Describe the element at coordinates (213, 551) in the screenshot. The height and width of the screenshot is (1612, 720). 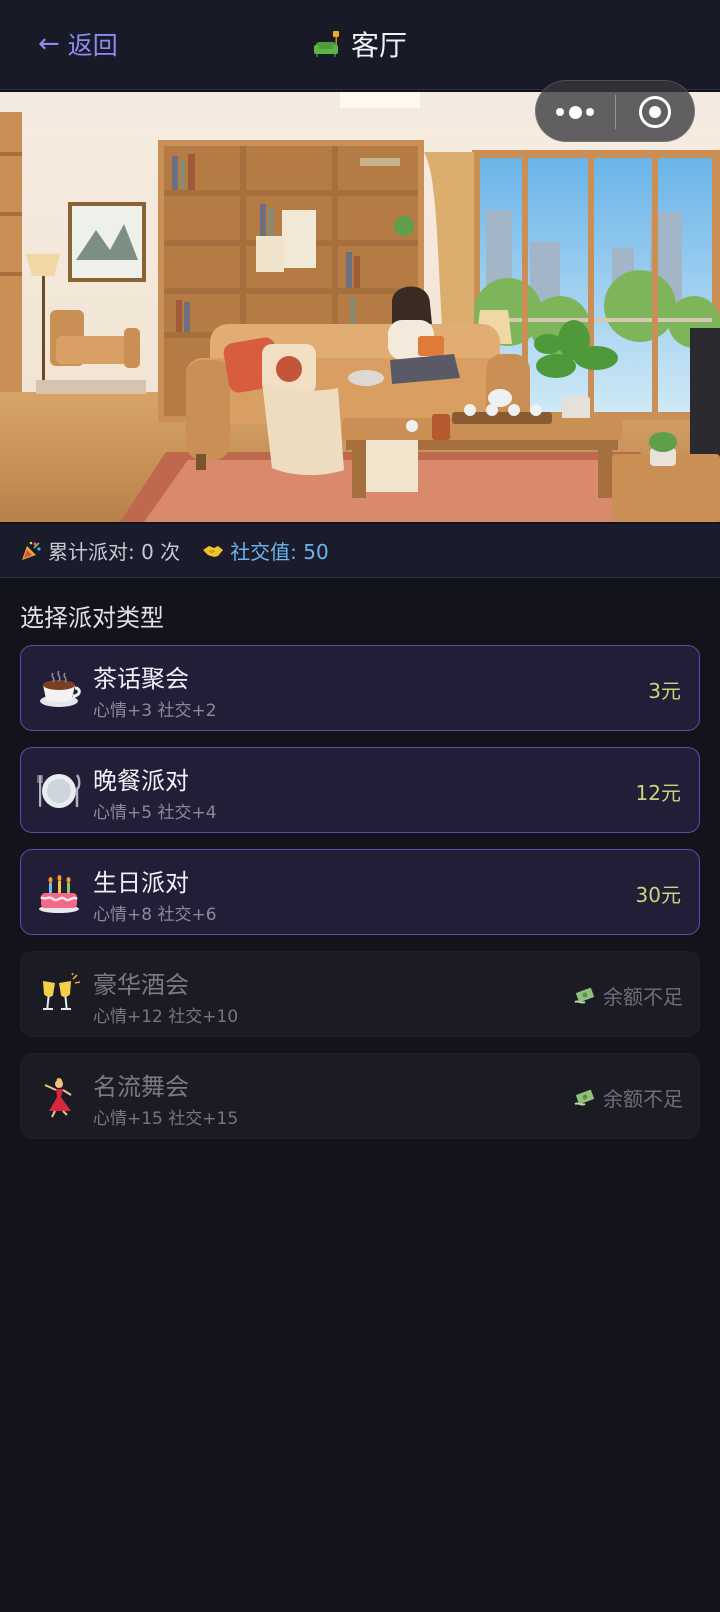
I see `handshake-icon` at that location.